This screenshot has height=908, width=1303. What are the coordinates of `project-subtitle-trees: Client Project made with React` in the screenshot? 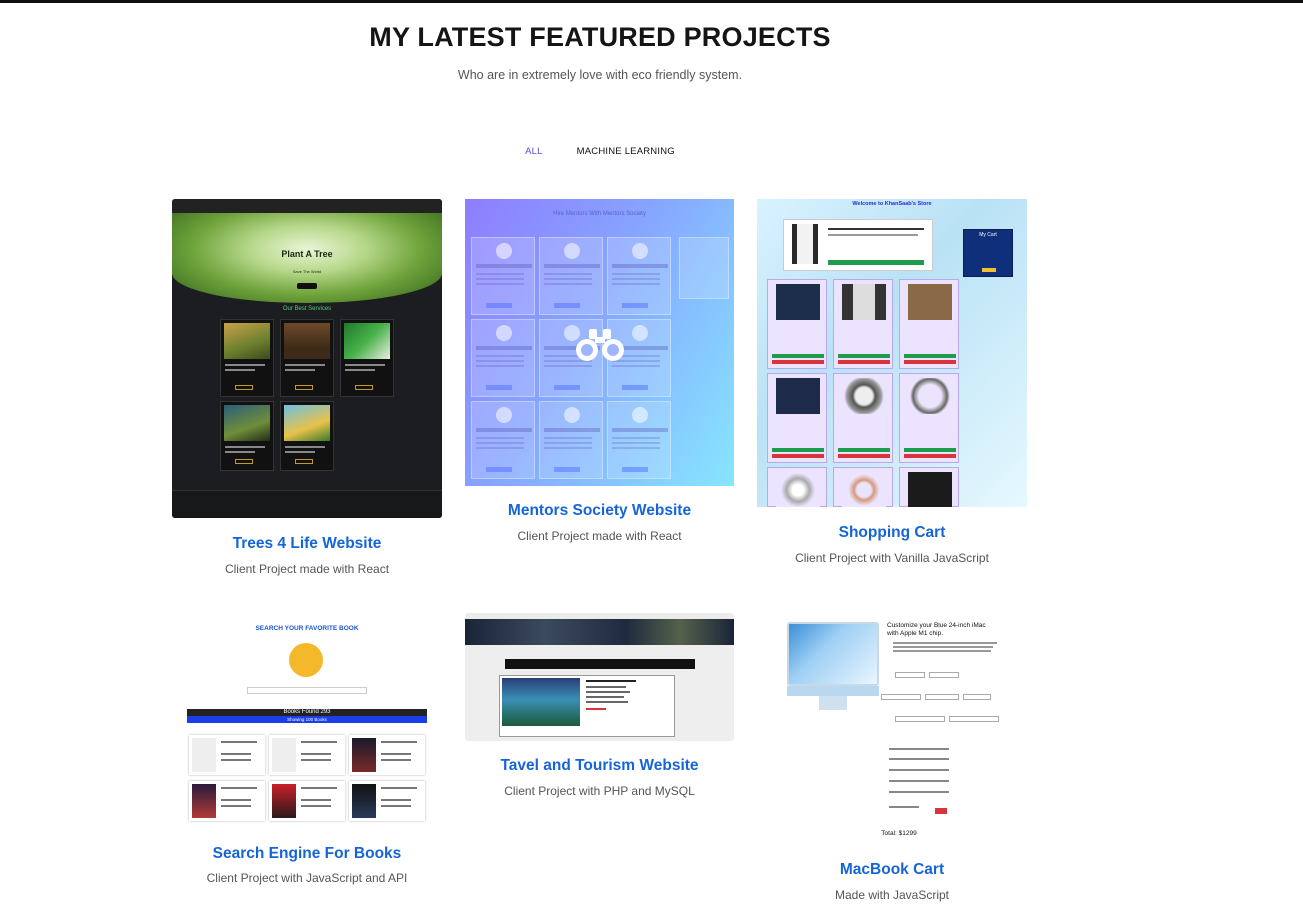 It's located at (307, 569).